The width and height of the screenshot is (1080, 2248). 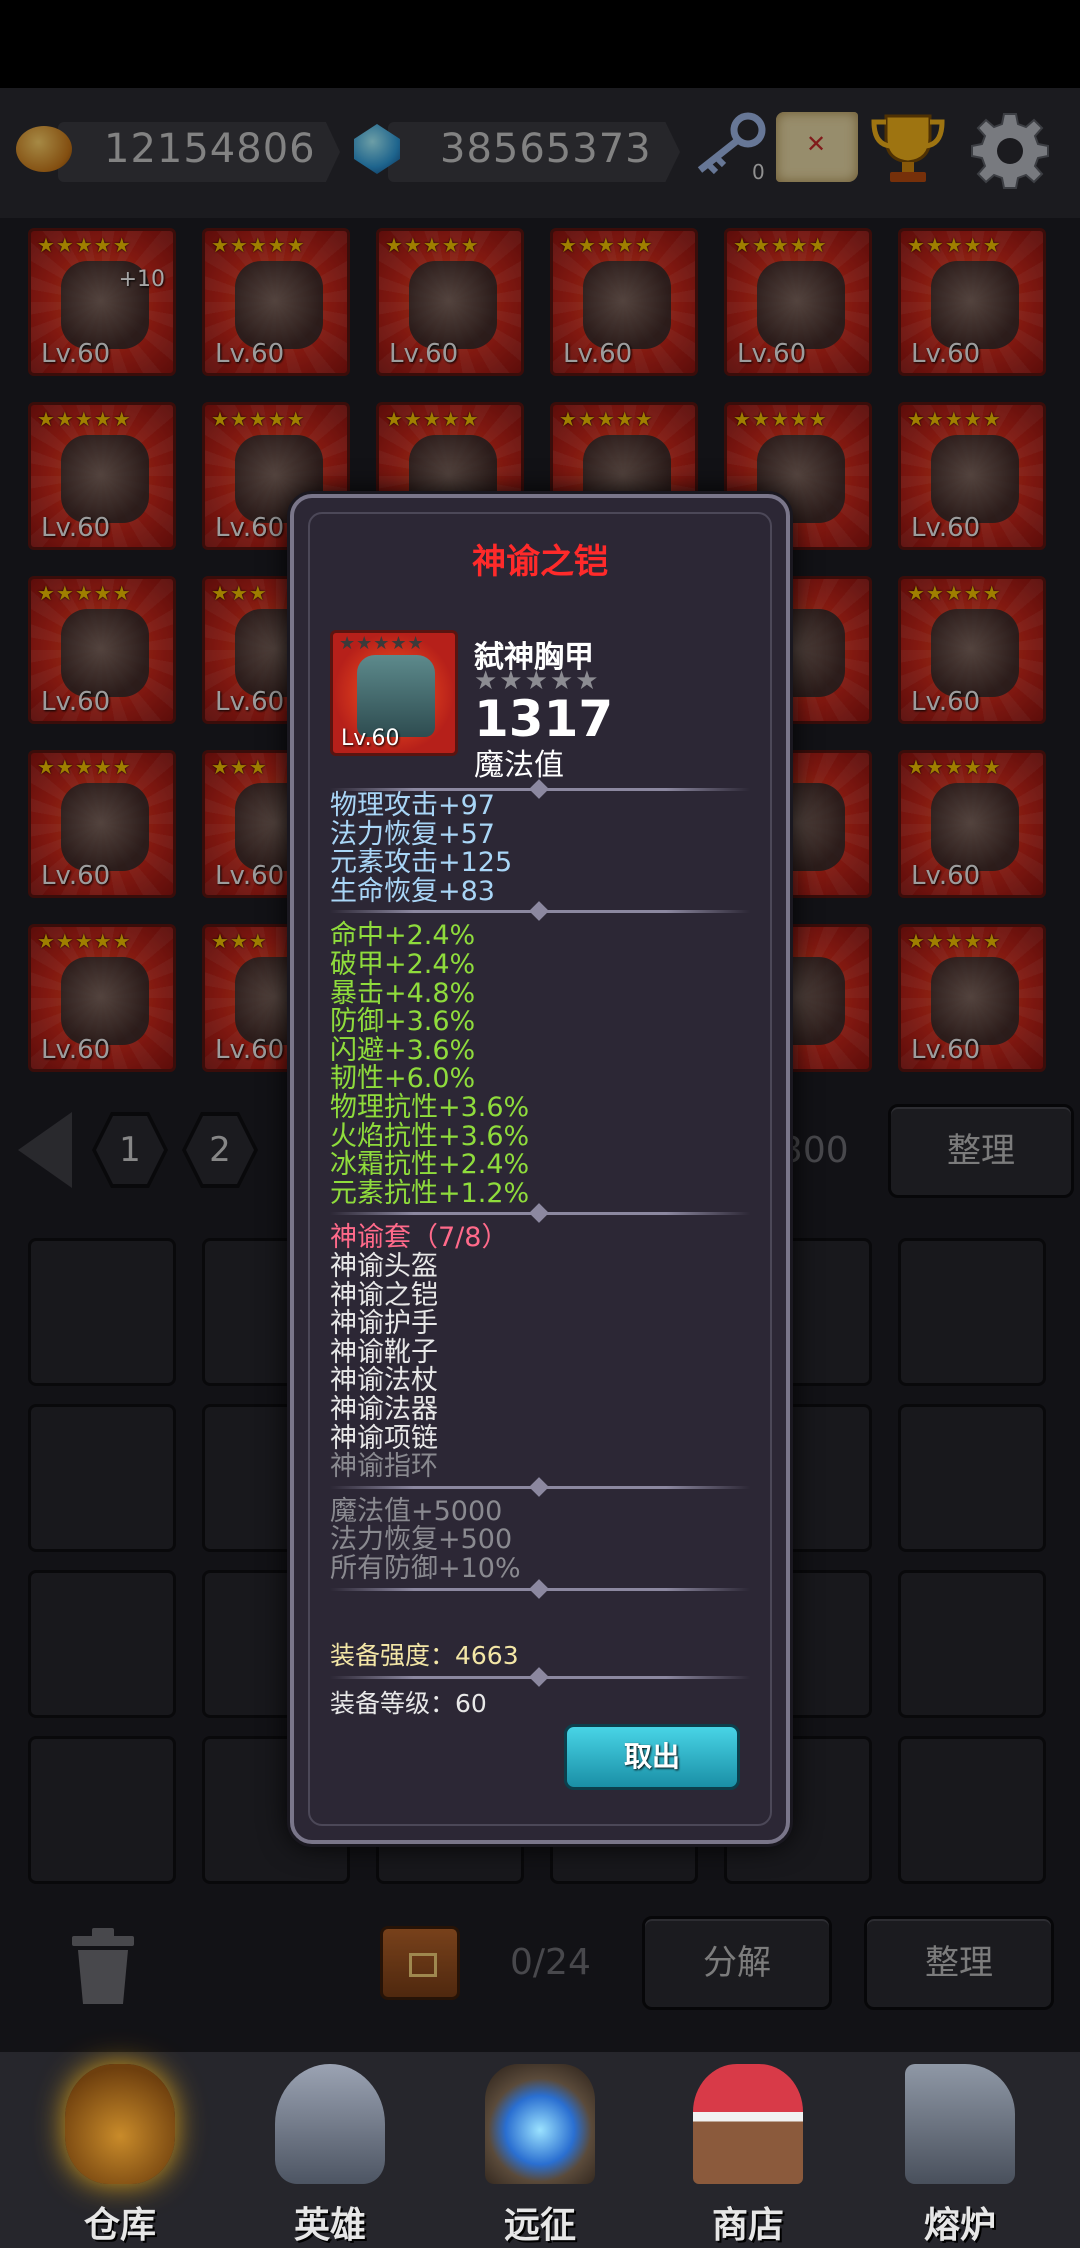 What do you see at coordinates (430, 1107) in the screenshot?
I see `bonus-stat: 物理抗性+3.6%` at bounding box center [430, 1107].